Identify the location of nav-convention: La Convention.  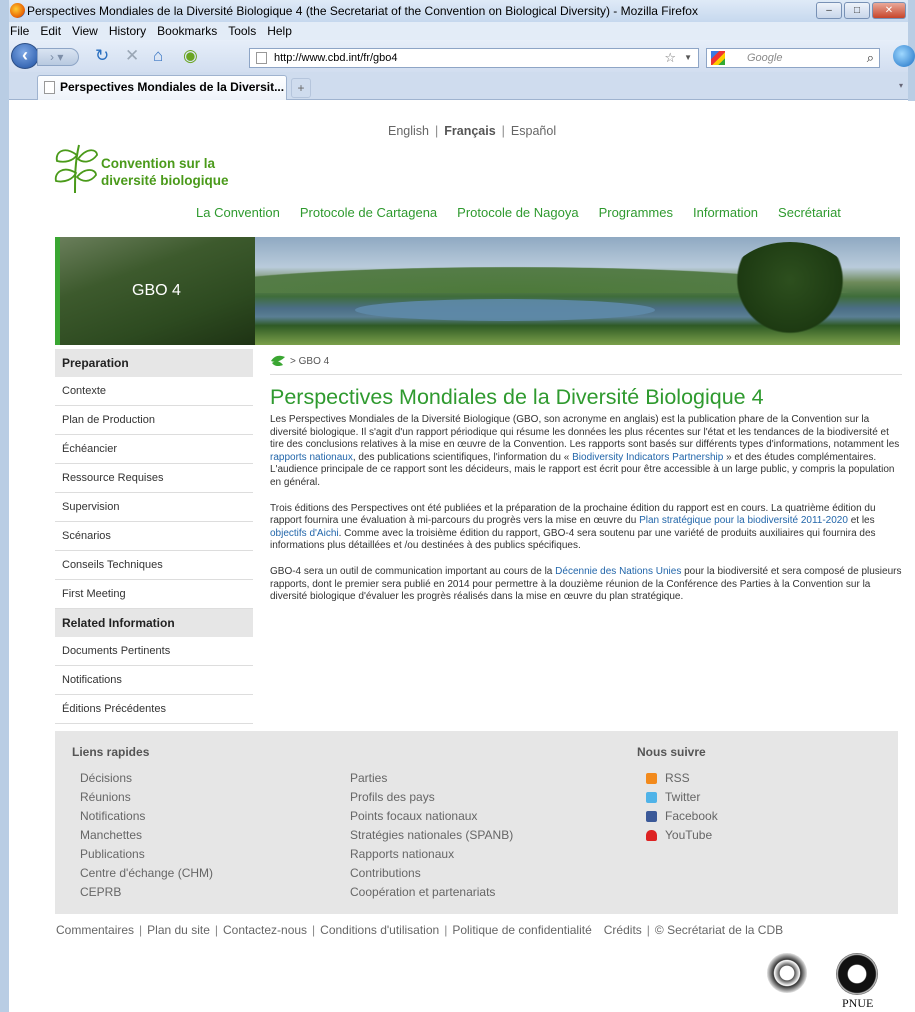
(238, 212).